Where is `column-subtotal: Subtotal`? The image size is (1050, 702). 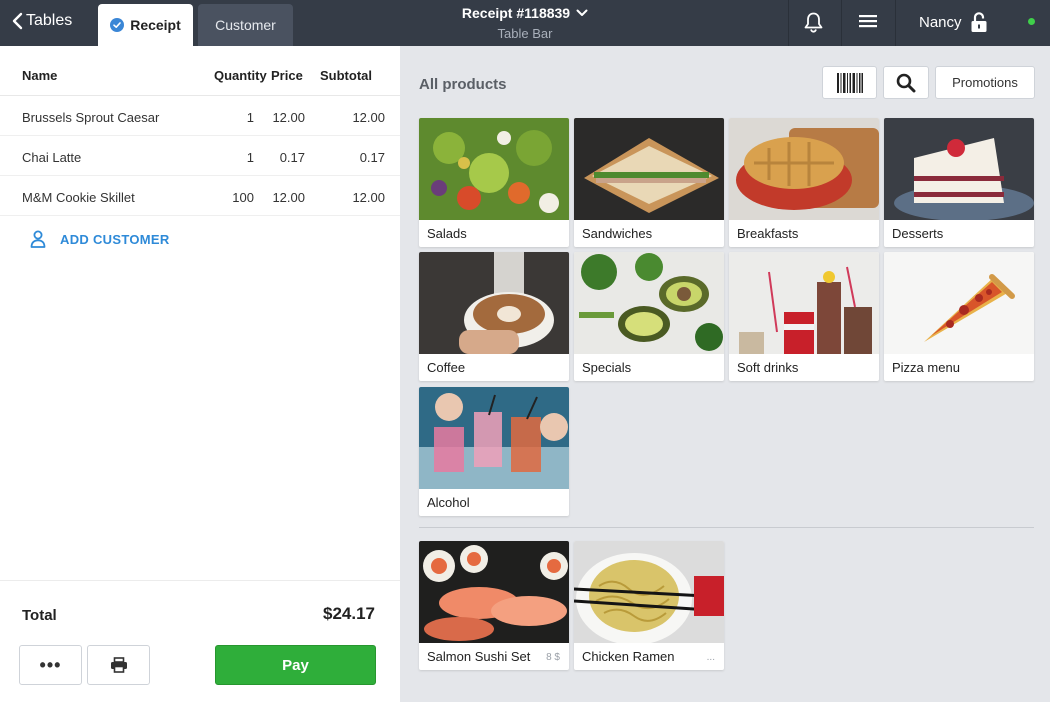
column-subtotal: Subtotal is located at coordinates (346, 75).